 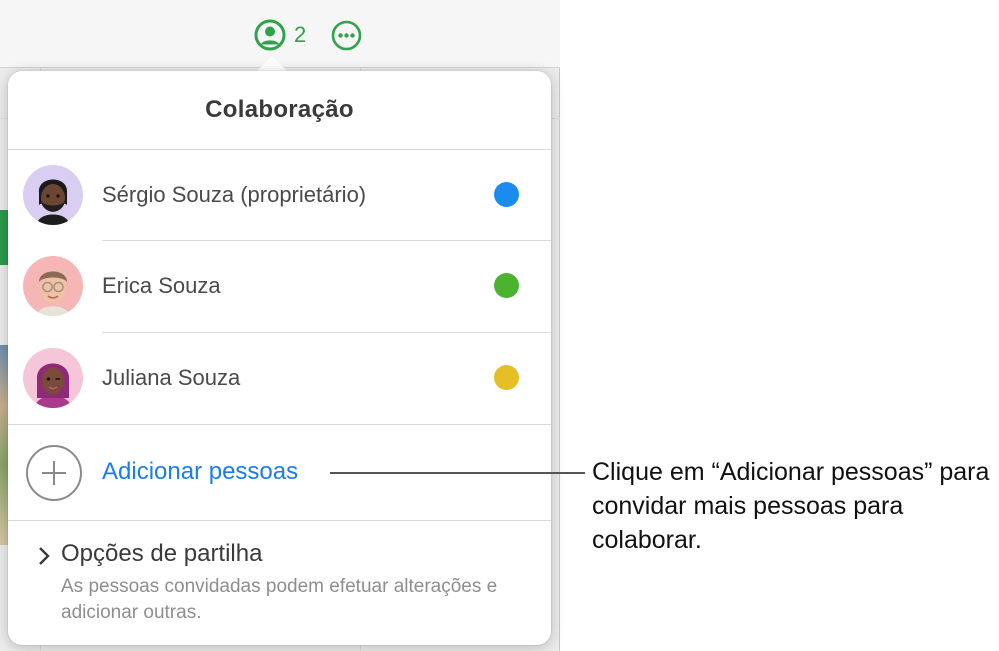 What do you see at coordinates (300, 34) in the screenshot?
I see `collaborator-count: 2` at bounding box center [300, 34].